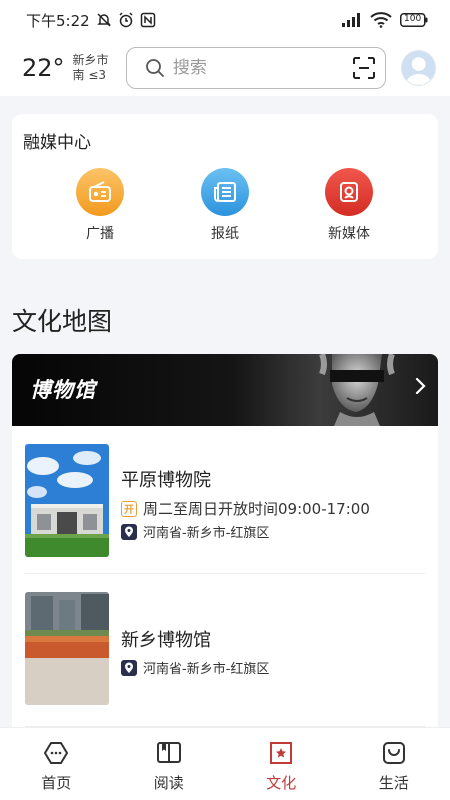  Describe the element at coordinates (363, 68) in the screenshot. I see `scan-icon` at that location.